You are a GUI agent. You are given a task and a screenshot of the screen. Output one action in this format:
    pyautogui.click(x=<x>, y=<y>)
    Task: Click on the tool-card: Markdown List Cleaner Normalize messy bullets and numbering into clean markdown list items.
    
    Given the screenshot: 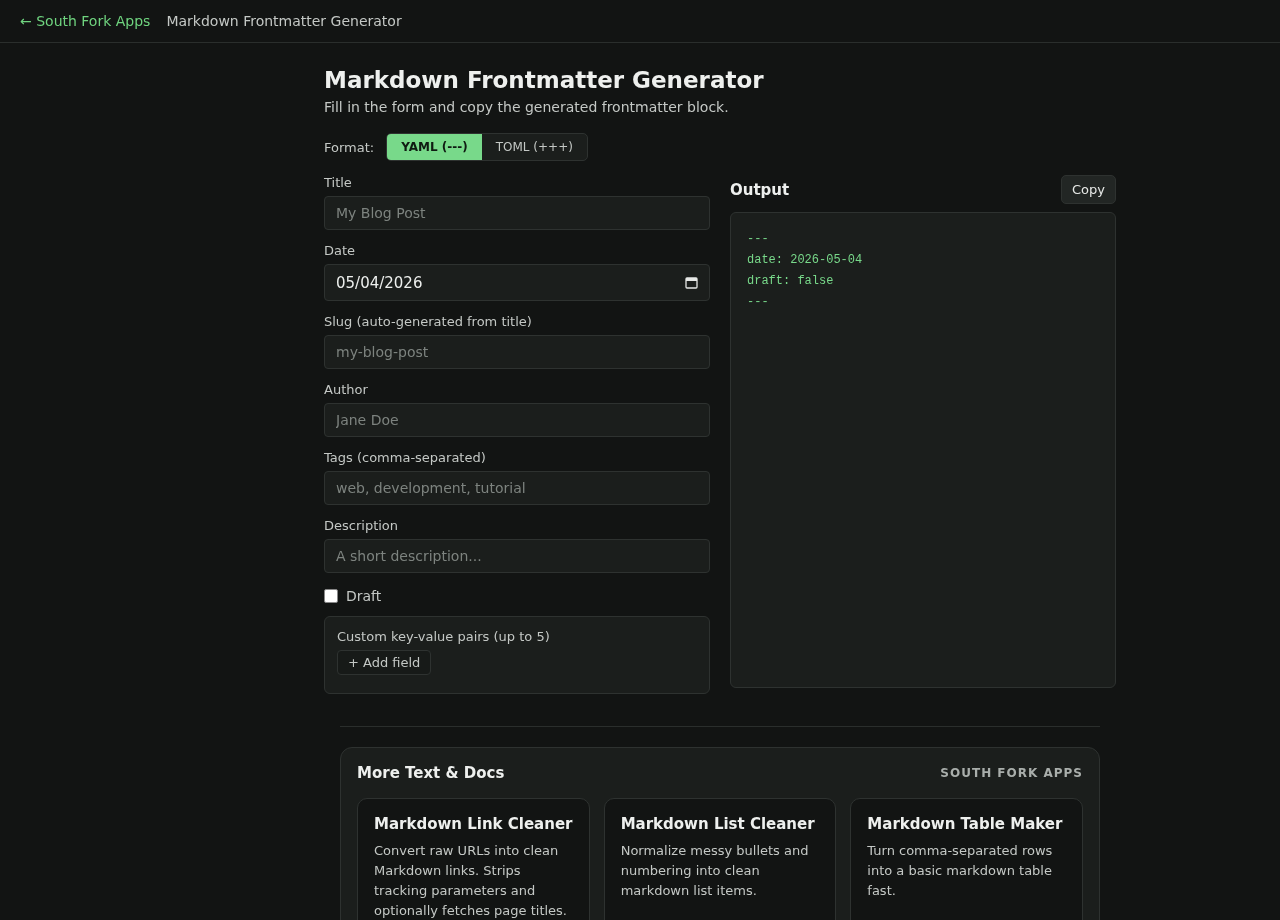 What is the action you would take?
    pyautogui.click(x=720, y=859)
    